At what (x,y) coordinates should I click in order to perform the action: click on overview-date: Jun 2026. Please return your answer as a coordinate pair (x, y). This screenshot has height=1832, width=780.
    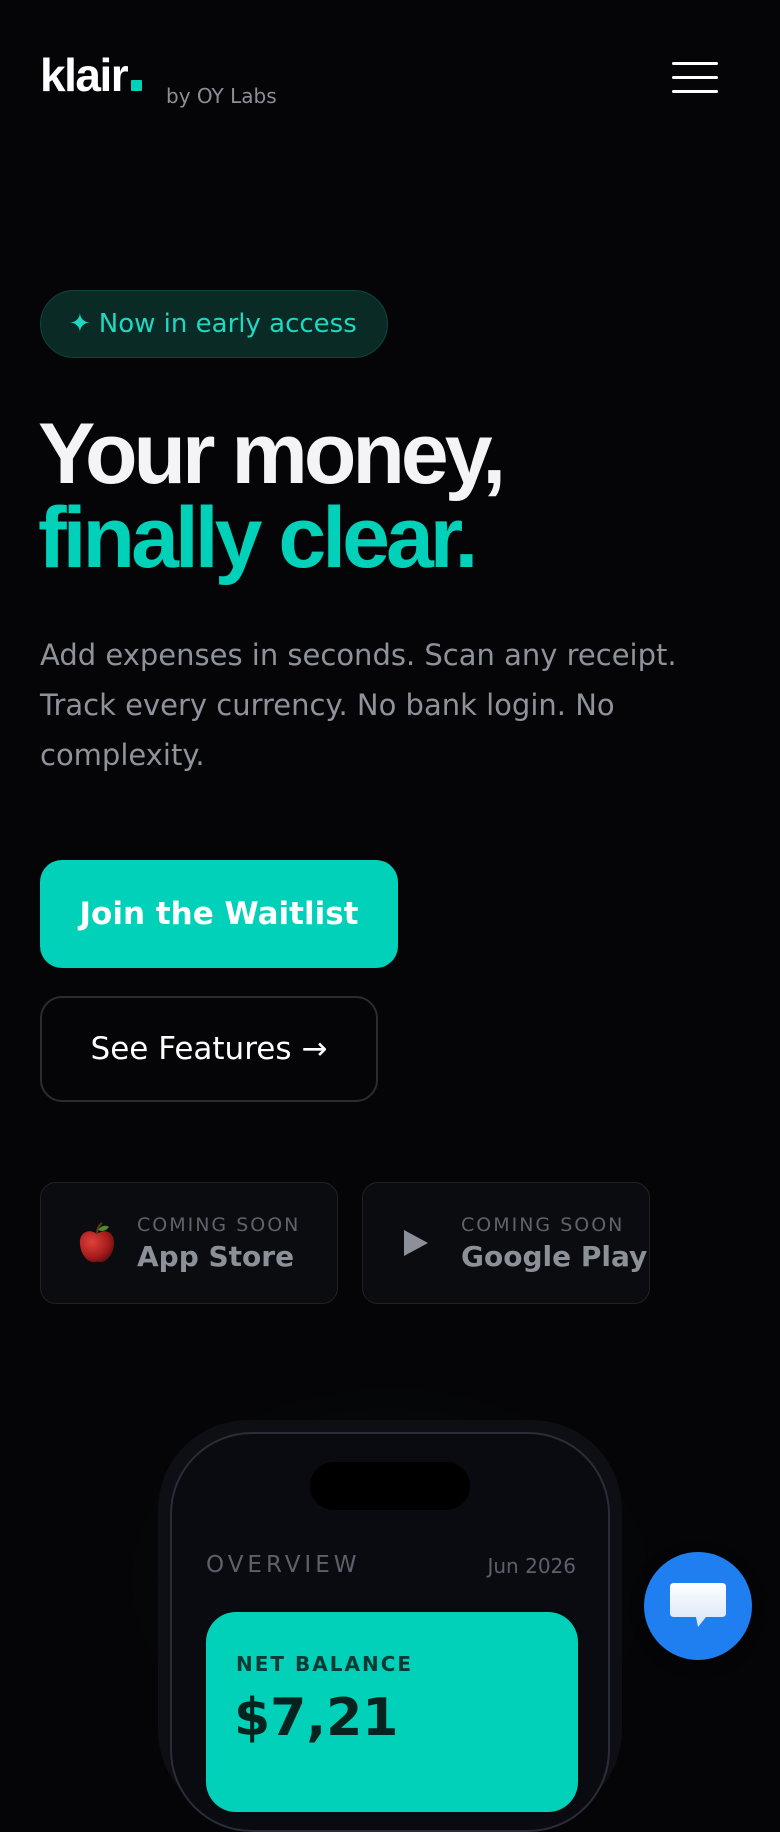
    Looking at the image, I should click on (531, 1566).